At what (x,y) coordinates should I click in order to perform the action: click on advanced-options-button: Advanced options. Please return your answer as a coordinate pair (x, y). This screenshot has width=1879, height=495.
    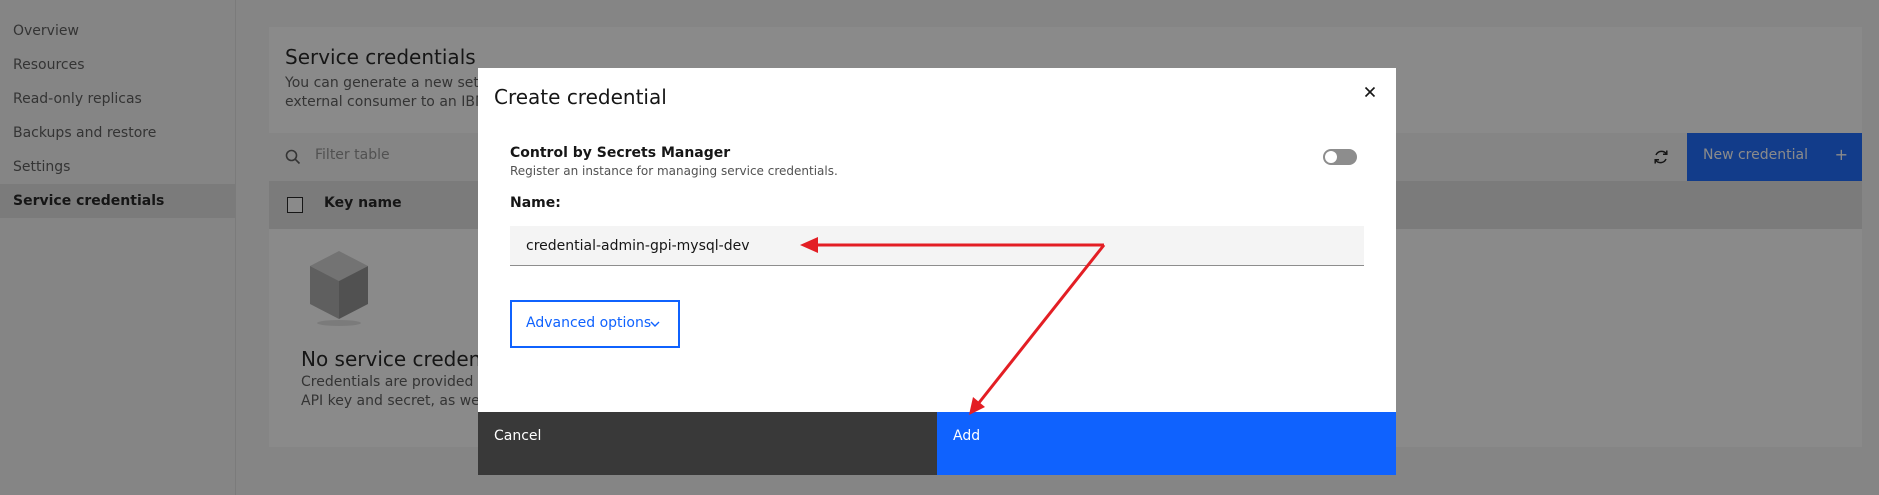
    Looking at the image, I should click on (595, 324).